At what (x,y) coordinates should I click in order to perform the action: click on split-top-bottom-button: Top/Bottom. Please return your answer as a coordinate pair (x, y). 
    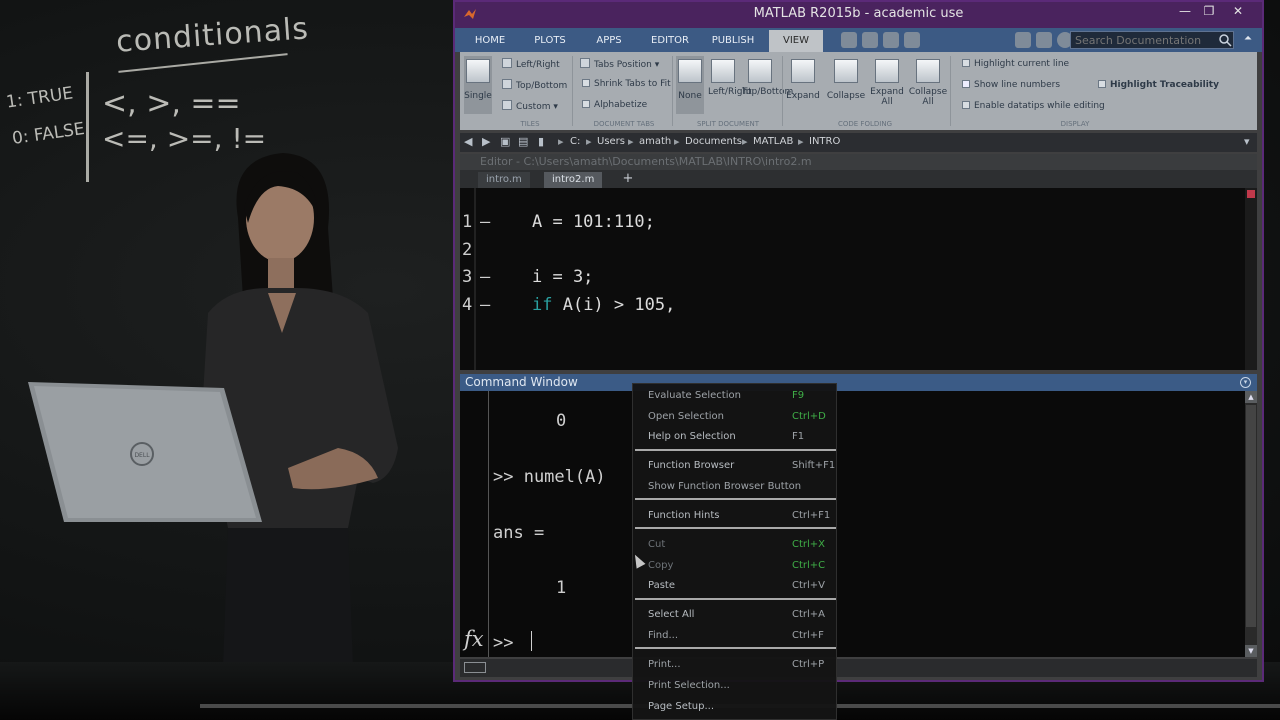
    Looking at the image, I should click on (767, 87).